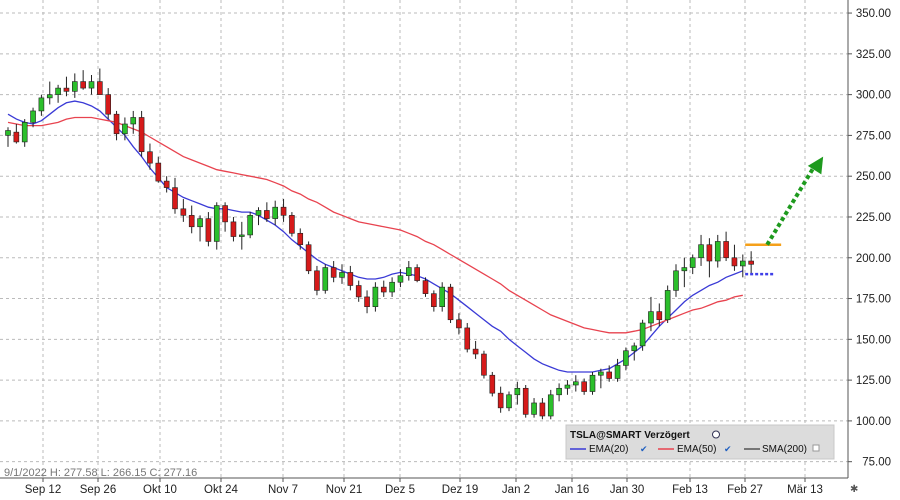 Image resolution: width=900 pixels, height=500 pixels. I want to click on legend-ema20-check-icon: ✔, so click(644, 449).